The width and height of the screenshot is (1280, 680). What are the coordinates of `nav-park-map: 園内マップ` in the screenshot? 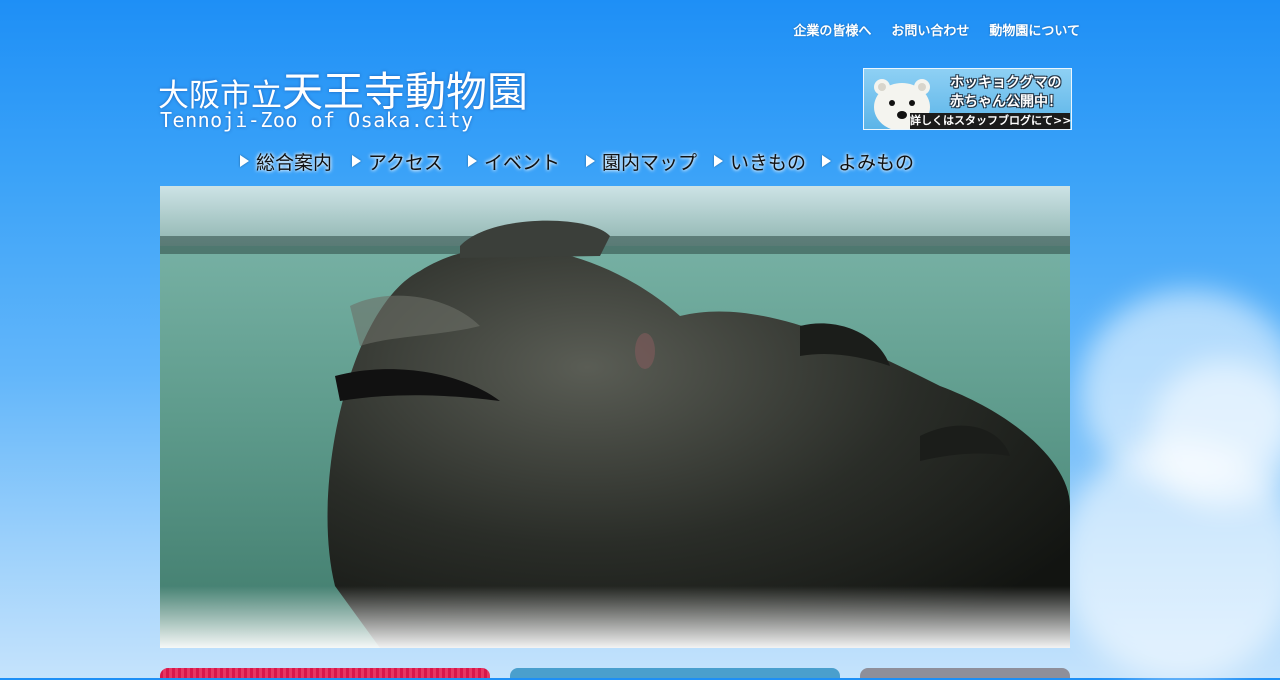 It's located at (641, 161).